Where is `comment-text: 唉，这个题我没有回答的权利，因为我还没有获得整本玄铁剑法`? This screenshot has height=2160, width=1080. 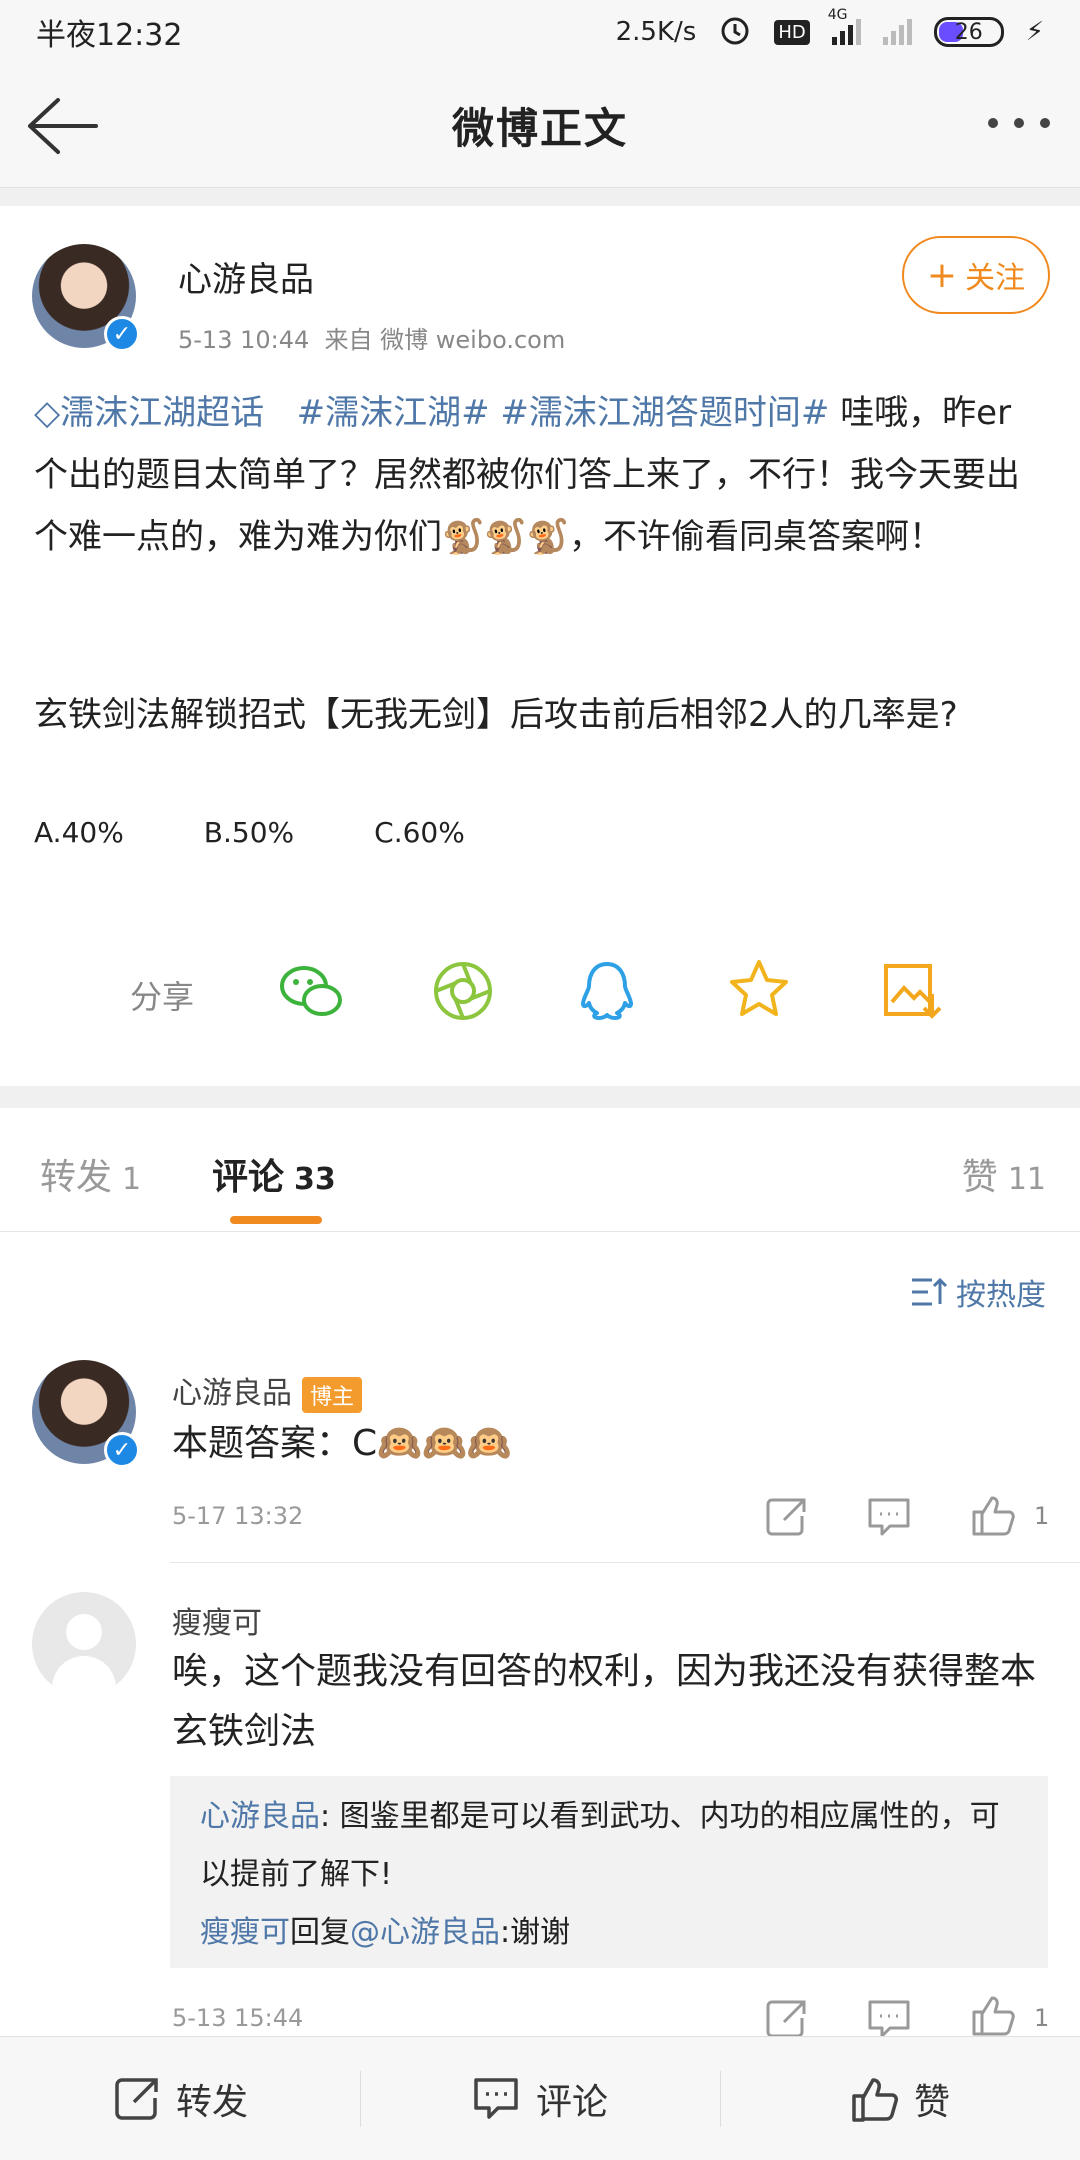 comment-text: 唉，这个题我没有回答的权利，因为我还没有获得整本玄铁剑法 is located at coordinates (604, 1701).